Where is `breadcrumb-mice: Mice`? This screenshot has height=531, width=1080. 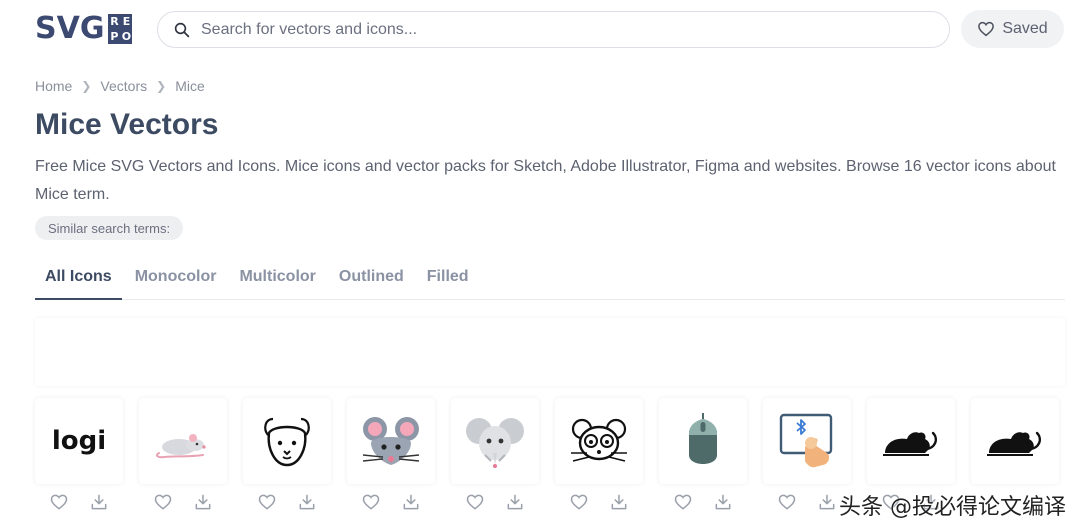 breadcrumb-mice: Mice is located at coordinates (190, 86).